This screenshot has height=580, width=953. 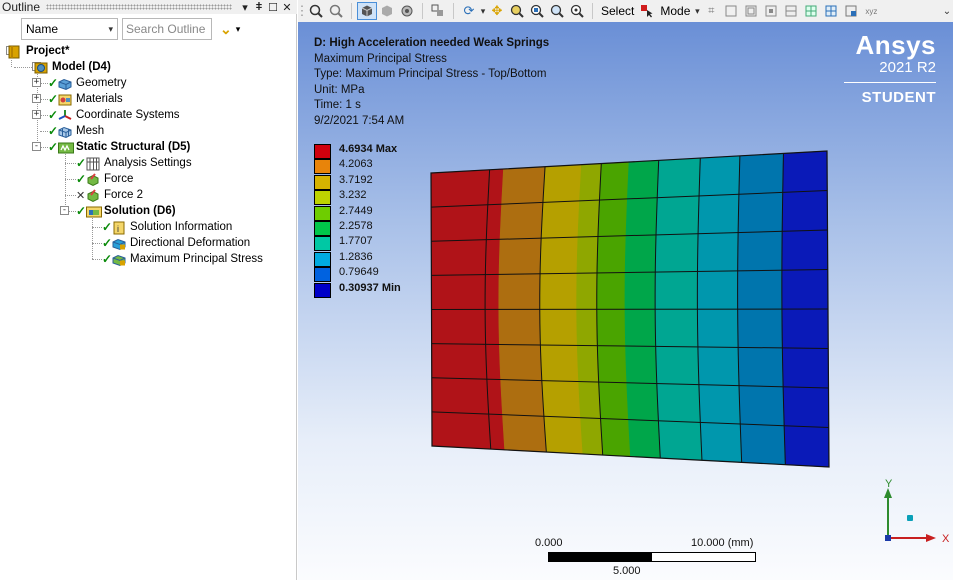 I want to click on tree-item-force-2: ✕ Force 2, so click(x=109, y=195).